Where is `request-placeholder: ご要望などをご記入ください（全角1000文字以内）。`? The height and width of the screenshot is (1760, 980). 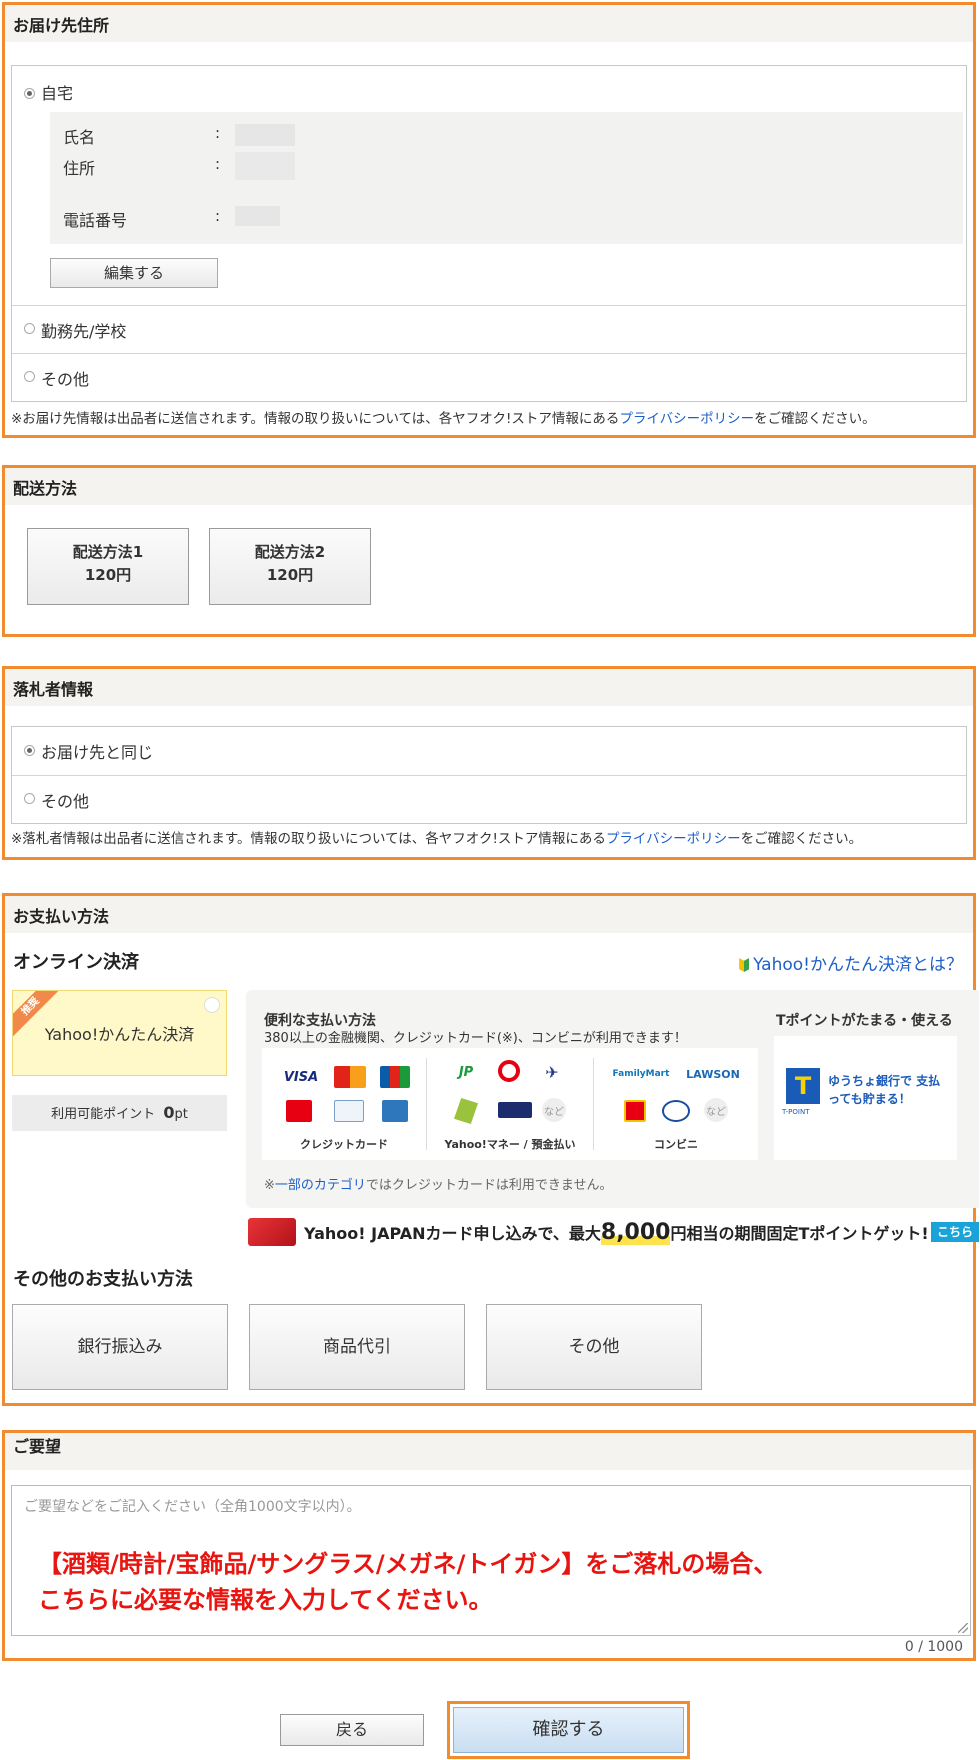
request-placeholder: ご要望などをご記入ください（全角1000文字以内）。 is located at coordinates (192, 1507).